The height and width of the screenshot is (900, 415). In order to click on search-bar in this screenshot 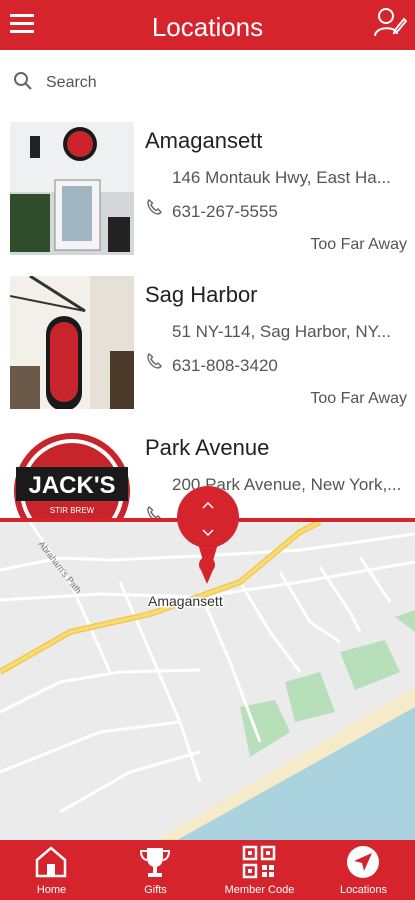, I will do `click(207, 82)`.